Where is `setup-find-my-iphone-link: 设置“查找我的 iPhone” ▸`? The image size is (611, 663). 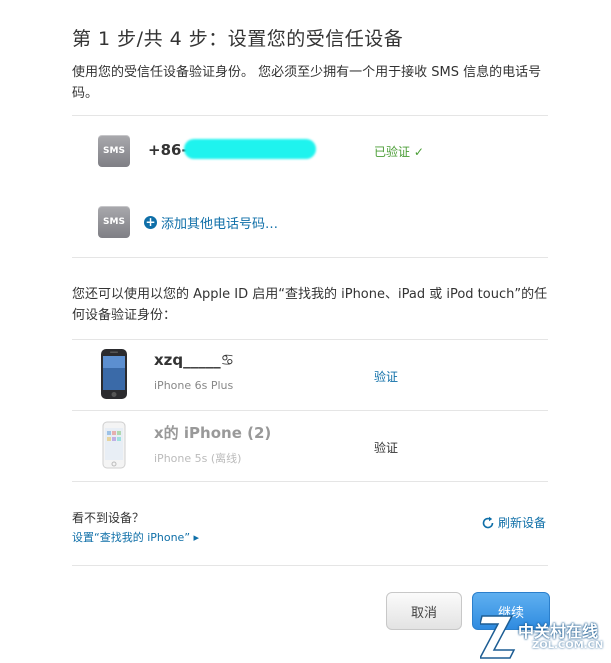
setup-find-my-iphone-link: 设置“查找我的 iPhone” ▸ is located at coordinates (135, 537).